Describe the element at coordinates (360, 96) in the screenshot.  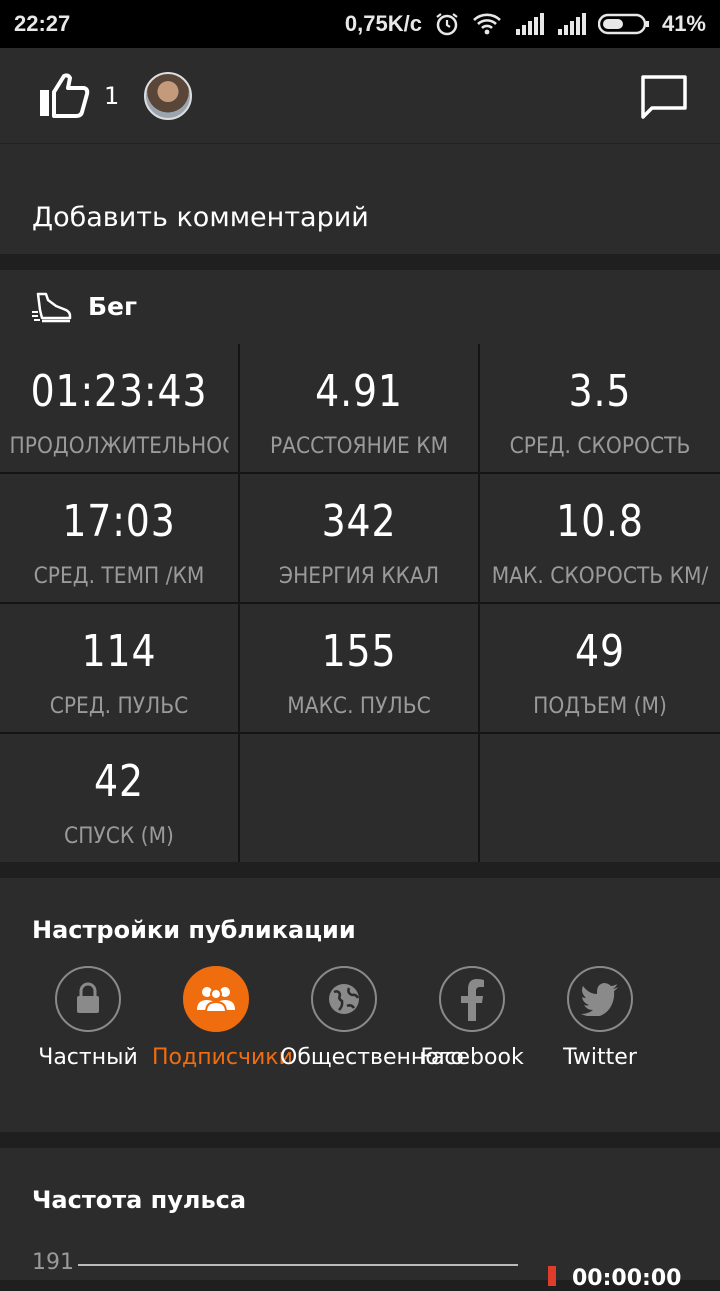
I see `social-bar: 1` at that location.